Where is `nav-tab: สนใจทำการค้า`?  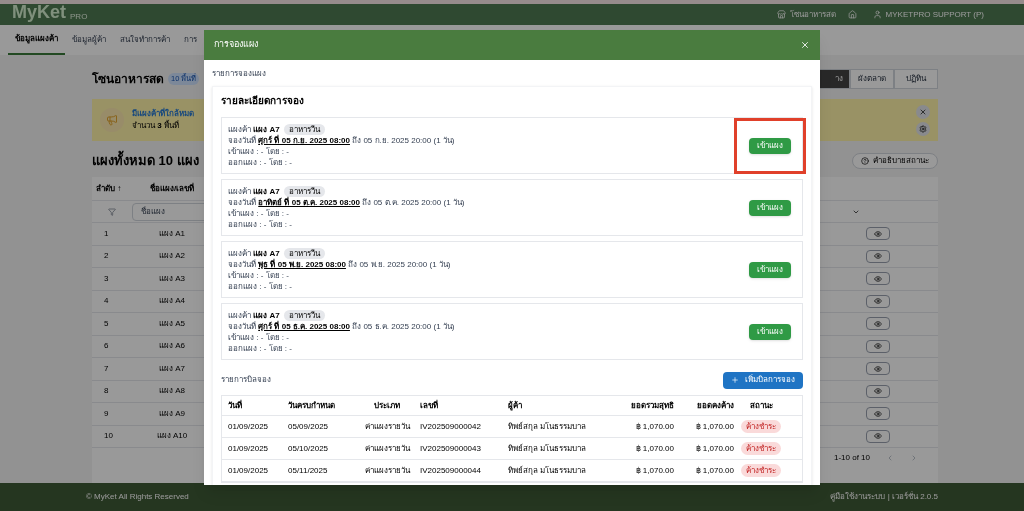
nav-tab: สนใจทำการค้า is located at coordinates (145, 40).